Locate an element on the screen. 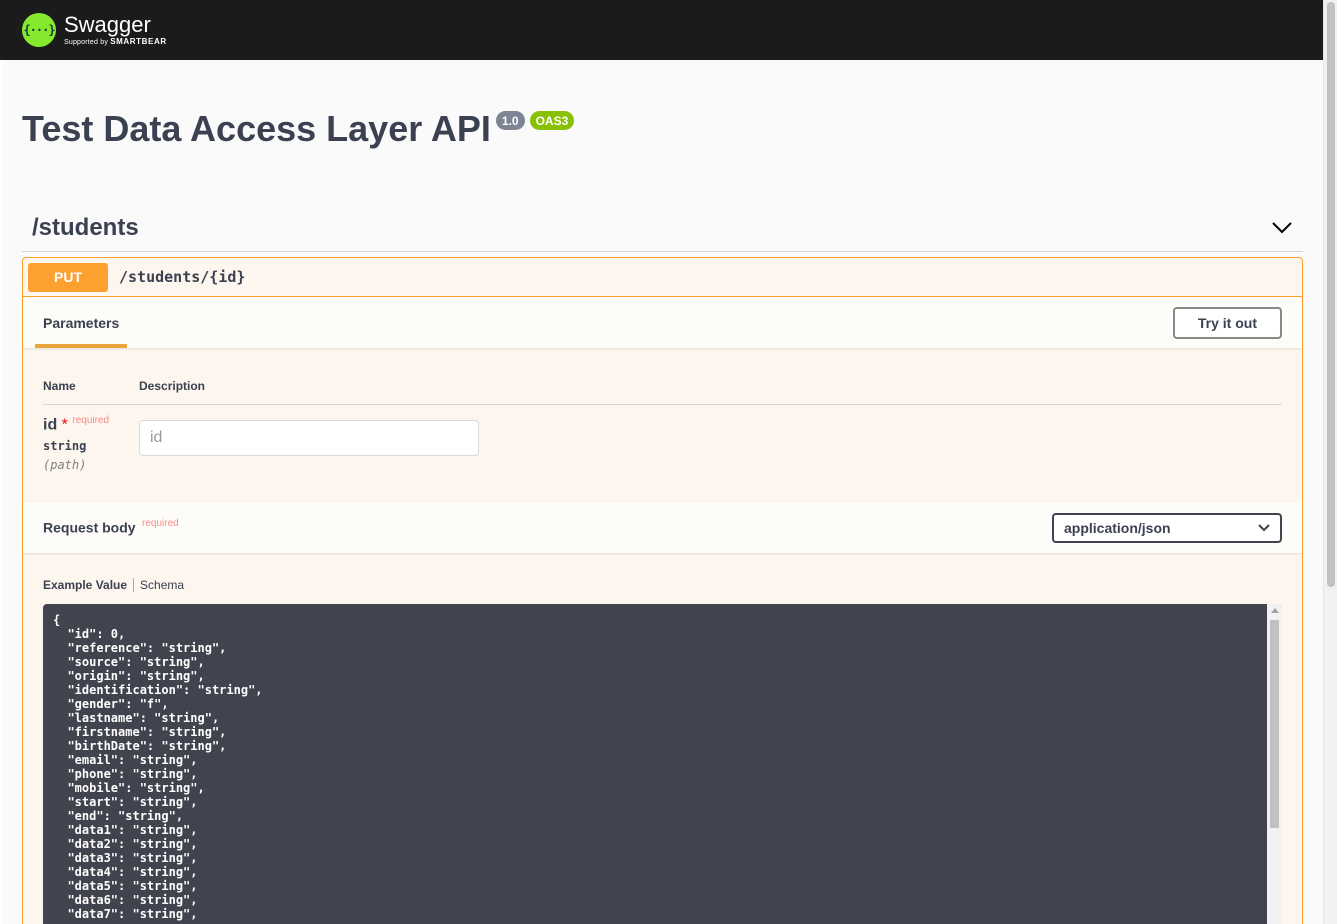 The height and width of the screenshot is (924, 1337). tag-header: /students is located at coordinates (662, 228).